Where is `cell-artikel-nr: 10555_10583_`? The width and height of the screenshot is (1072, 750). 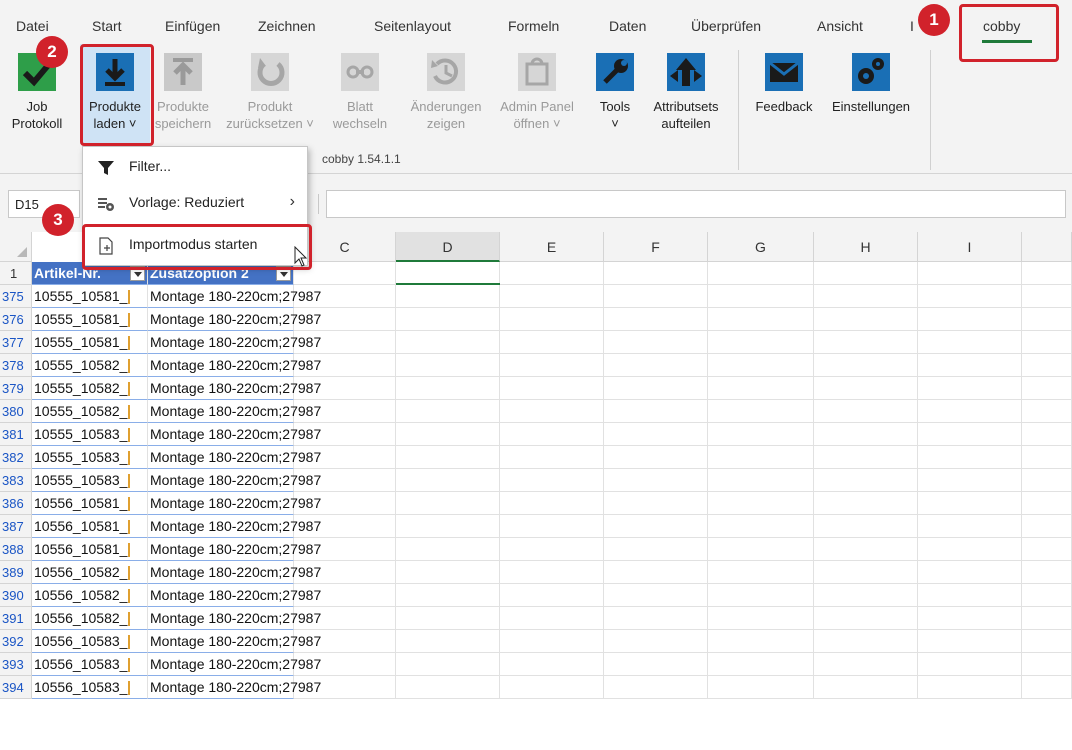
cell-artikel-nr: 10555_10583_ is located at coordinates (90, 434).